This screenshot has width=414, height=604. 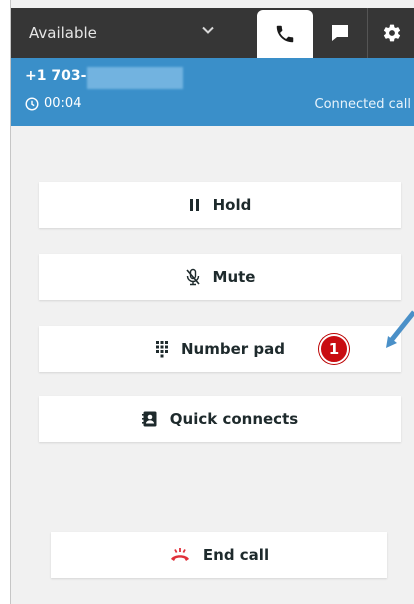 What do you see at coordinates (234, 419) in the screenshot?
I see `quick-connects-label: Quick connects` at bounding box center [234, 419].